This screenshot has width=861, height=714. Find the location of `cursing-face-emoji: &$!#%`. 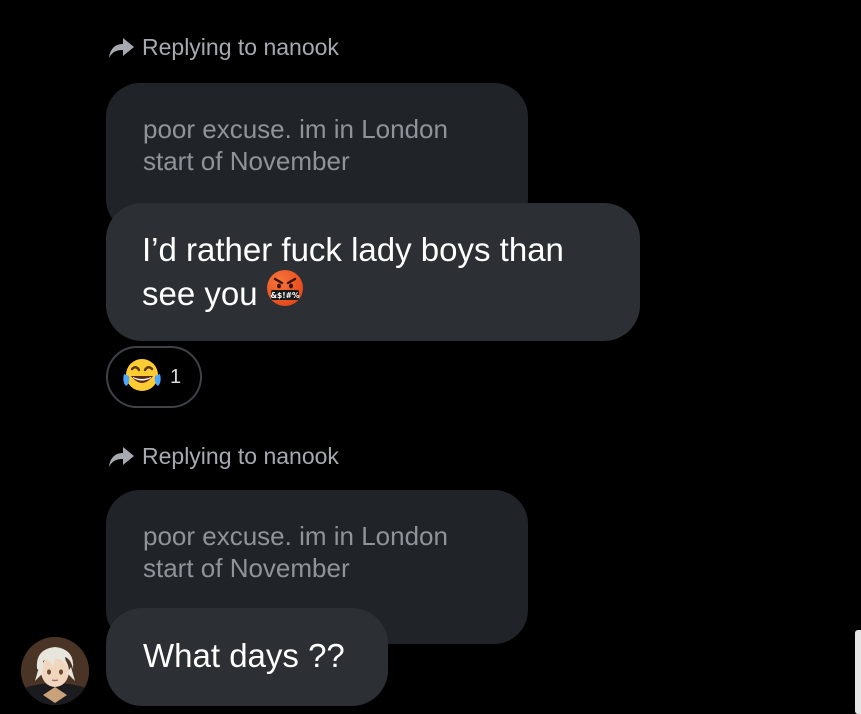

cursing-face-emoji: &$!#% is located at coordinates (285, 293).